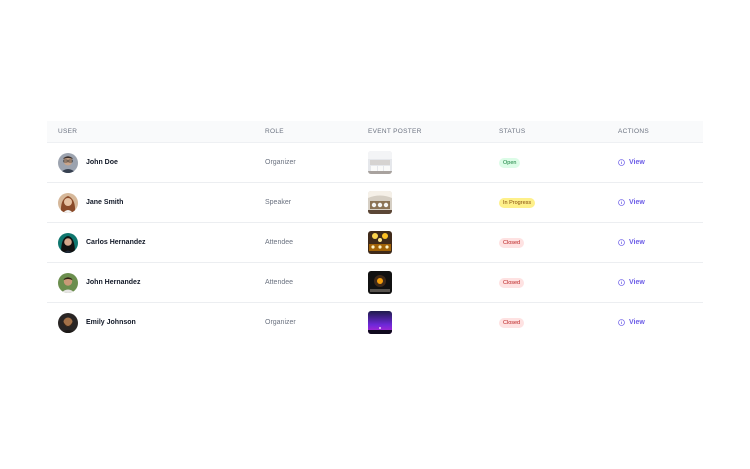 The image size is (750, 469). I want to click on status-badge: In Progress, so click(517, 202).